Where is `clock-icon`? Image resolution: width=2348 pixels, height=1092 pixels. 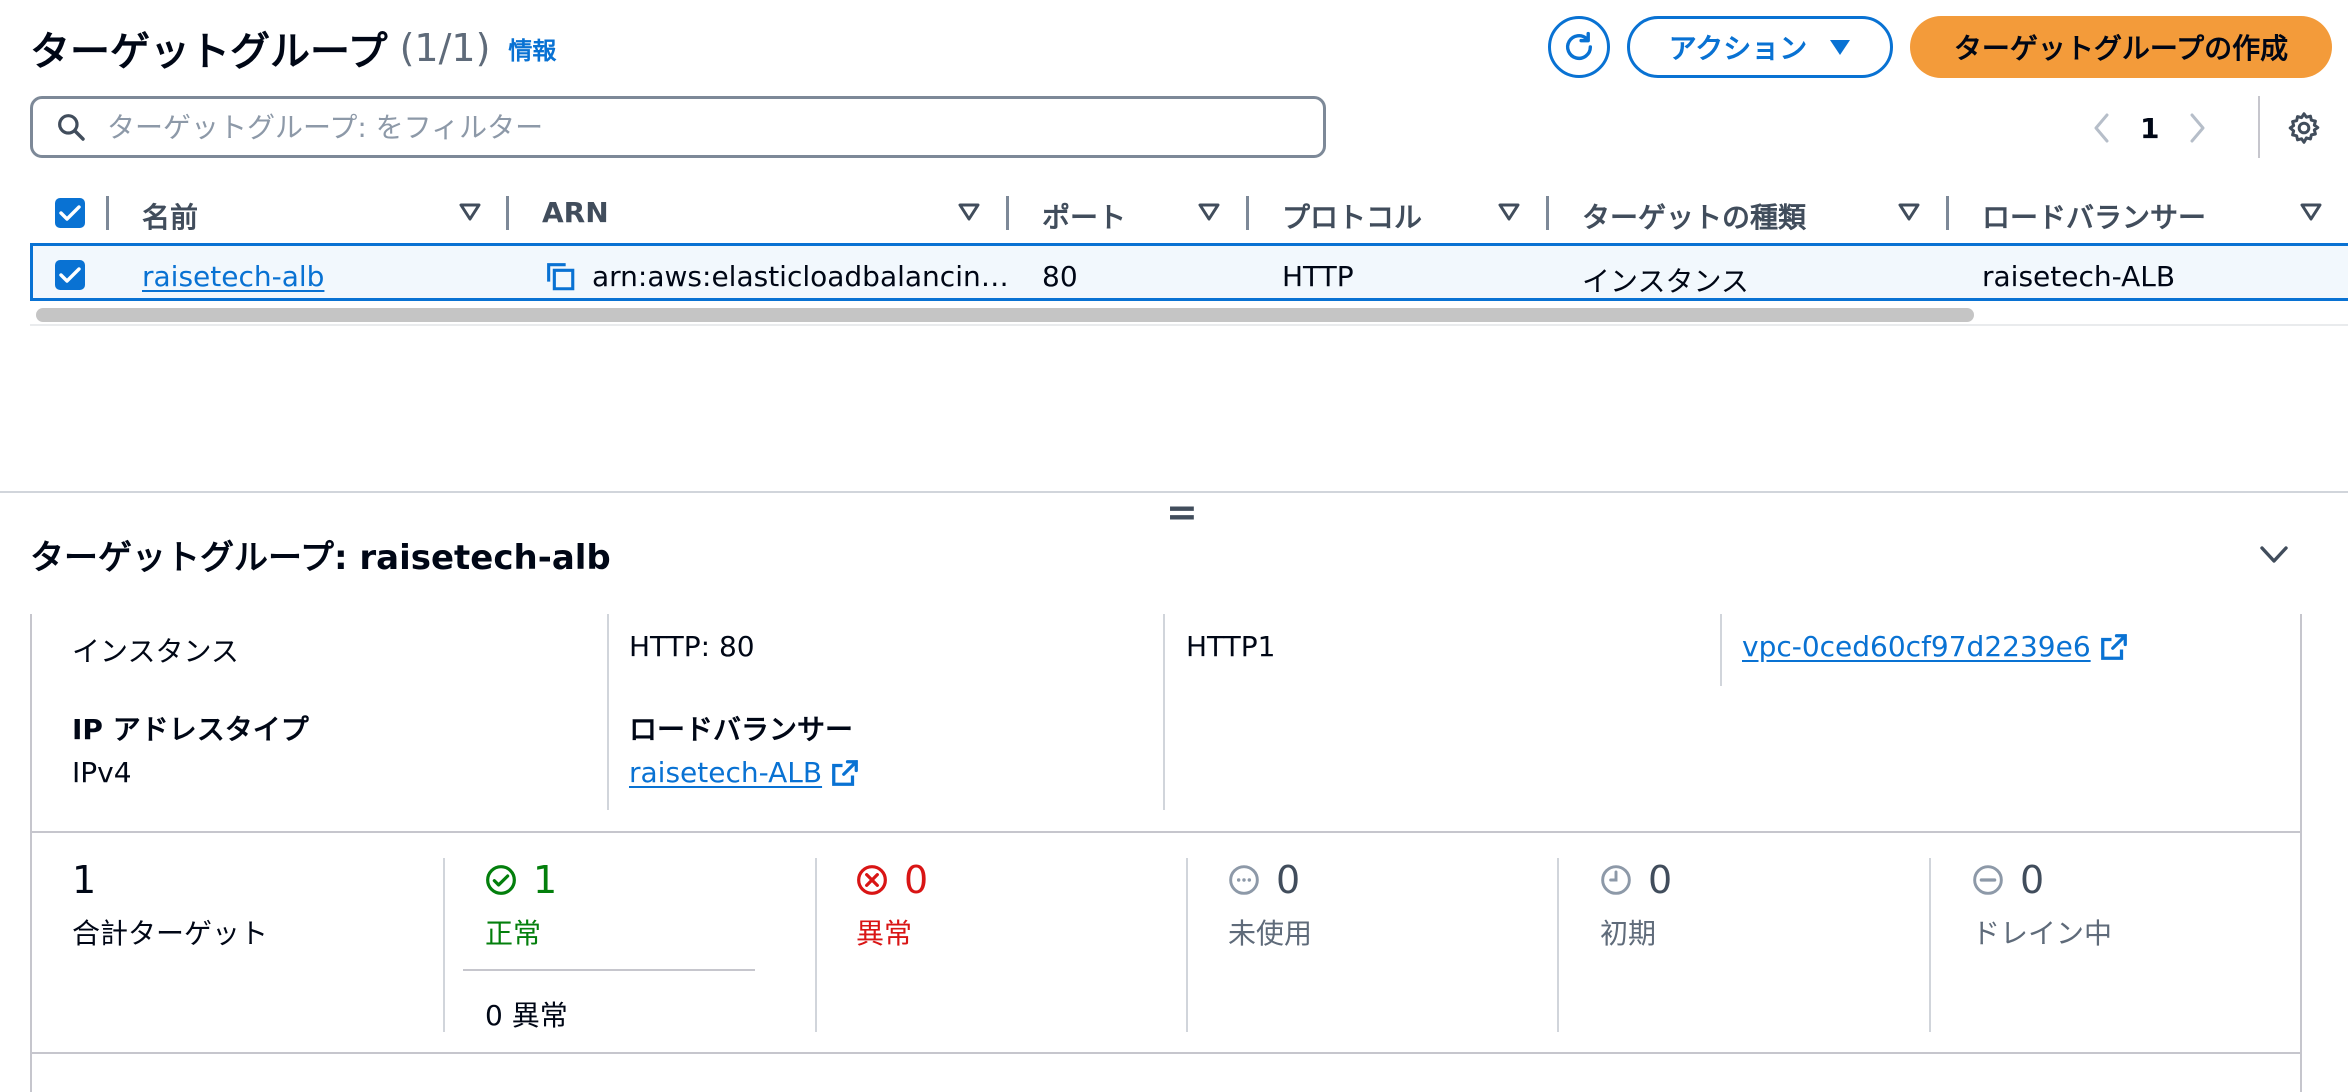
clock-icon is located at coordinates (1616, 880).